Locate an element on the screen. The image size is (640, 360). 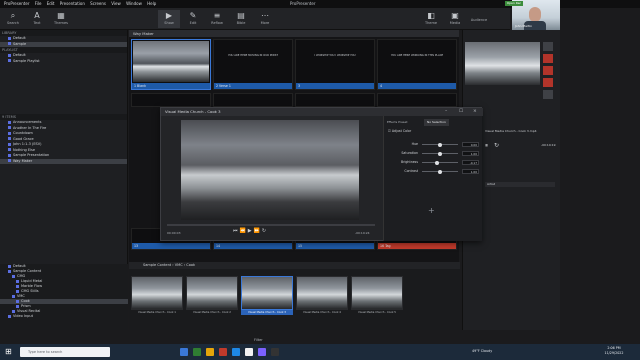
effects-tabs: Effects Preset No Selection is located at coordinates (433, 122).